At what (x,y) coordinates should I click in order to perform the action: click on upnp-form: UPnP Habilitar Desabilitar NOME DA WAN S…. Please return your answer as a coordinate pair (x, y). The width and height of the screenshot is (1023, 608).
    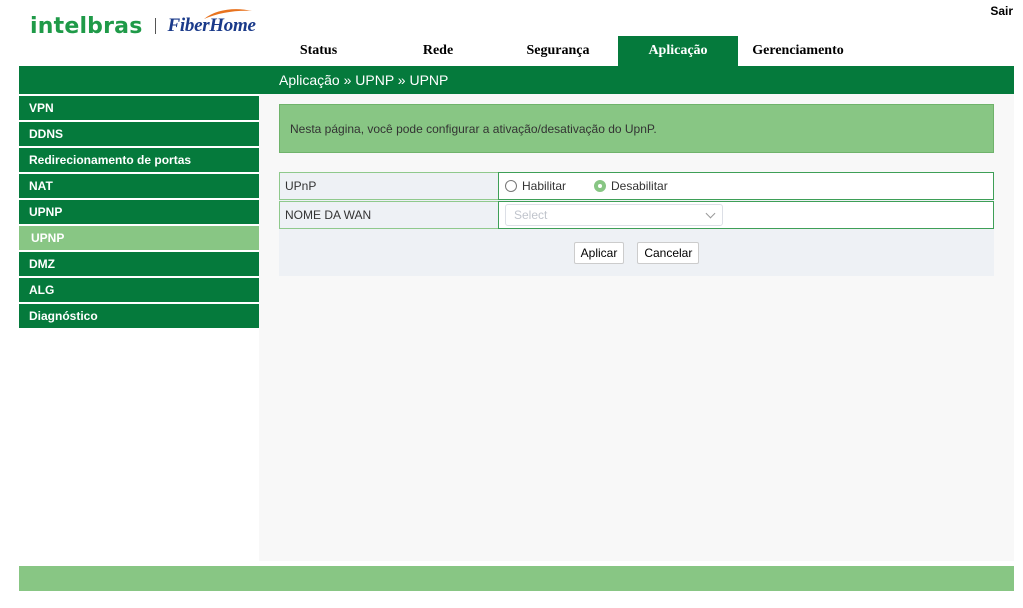
    Looking at the image, I should click on (636, 224).